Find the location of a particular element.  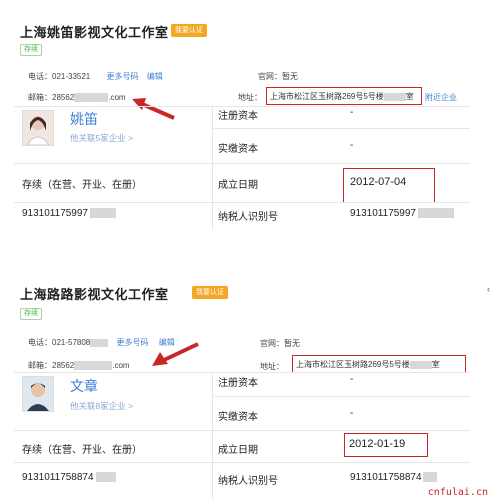

taxpayer-value: 9131011758874 is located at coordinates (393, 477).